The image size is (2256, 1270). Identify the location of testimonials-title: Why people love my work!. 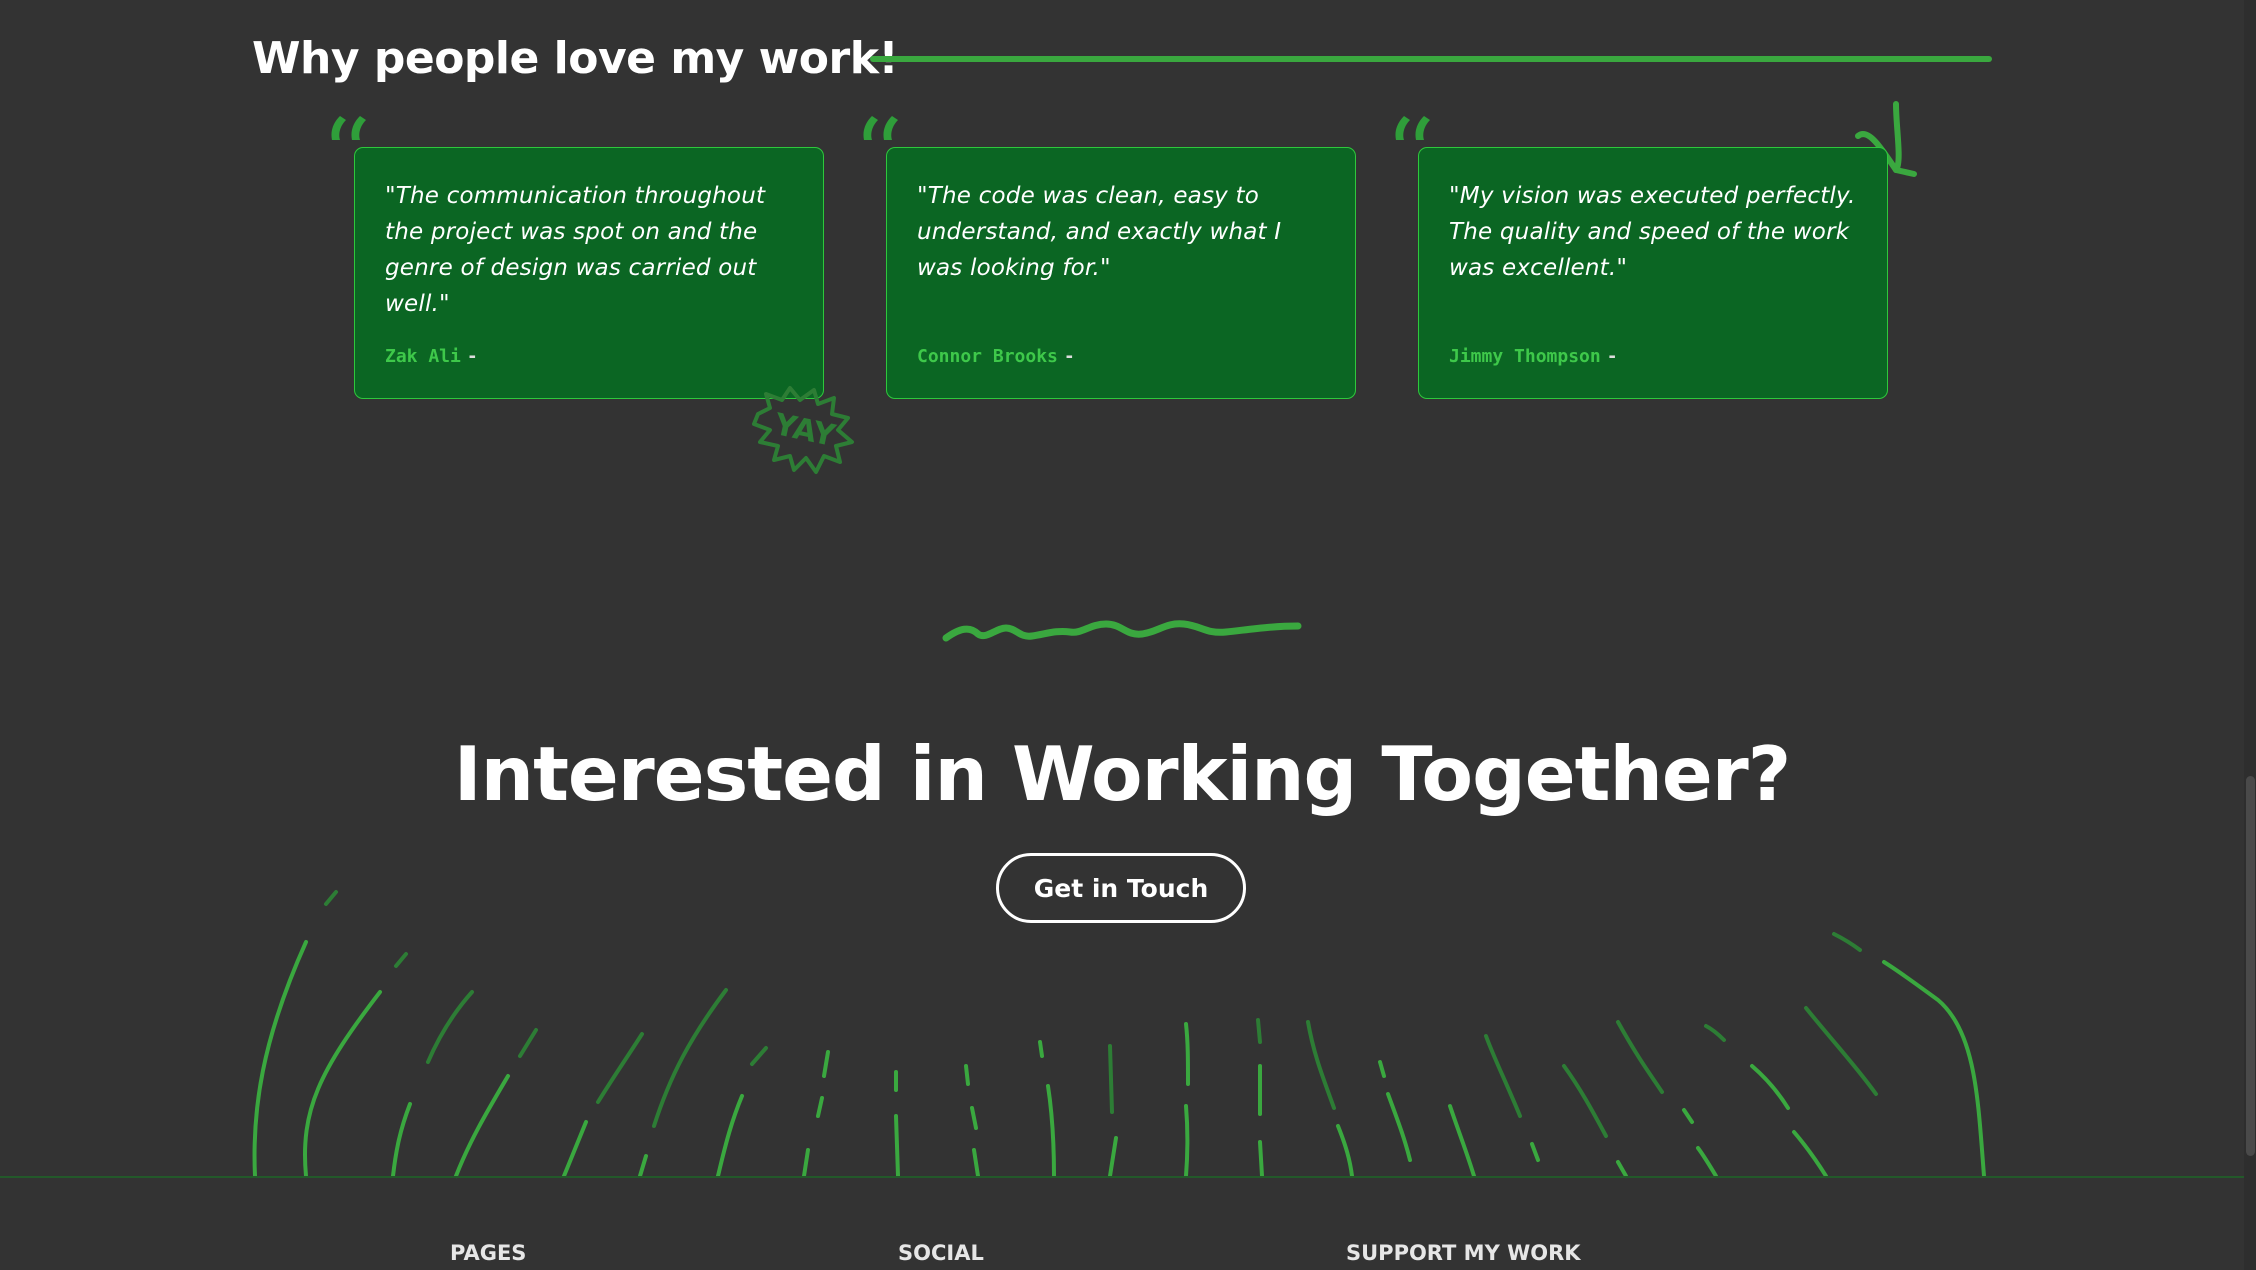
(575, 58).